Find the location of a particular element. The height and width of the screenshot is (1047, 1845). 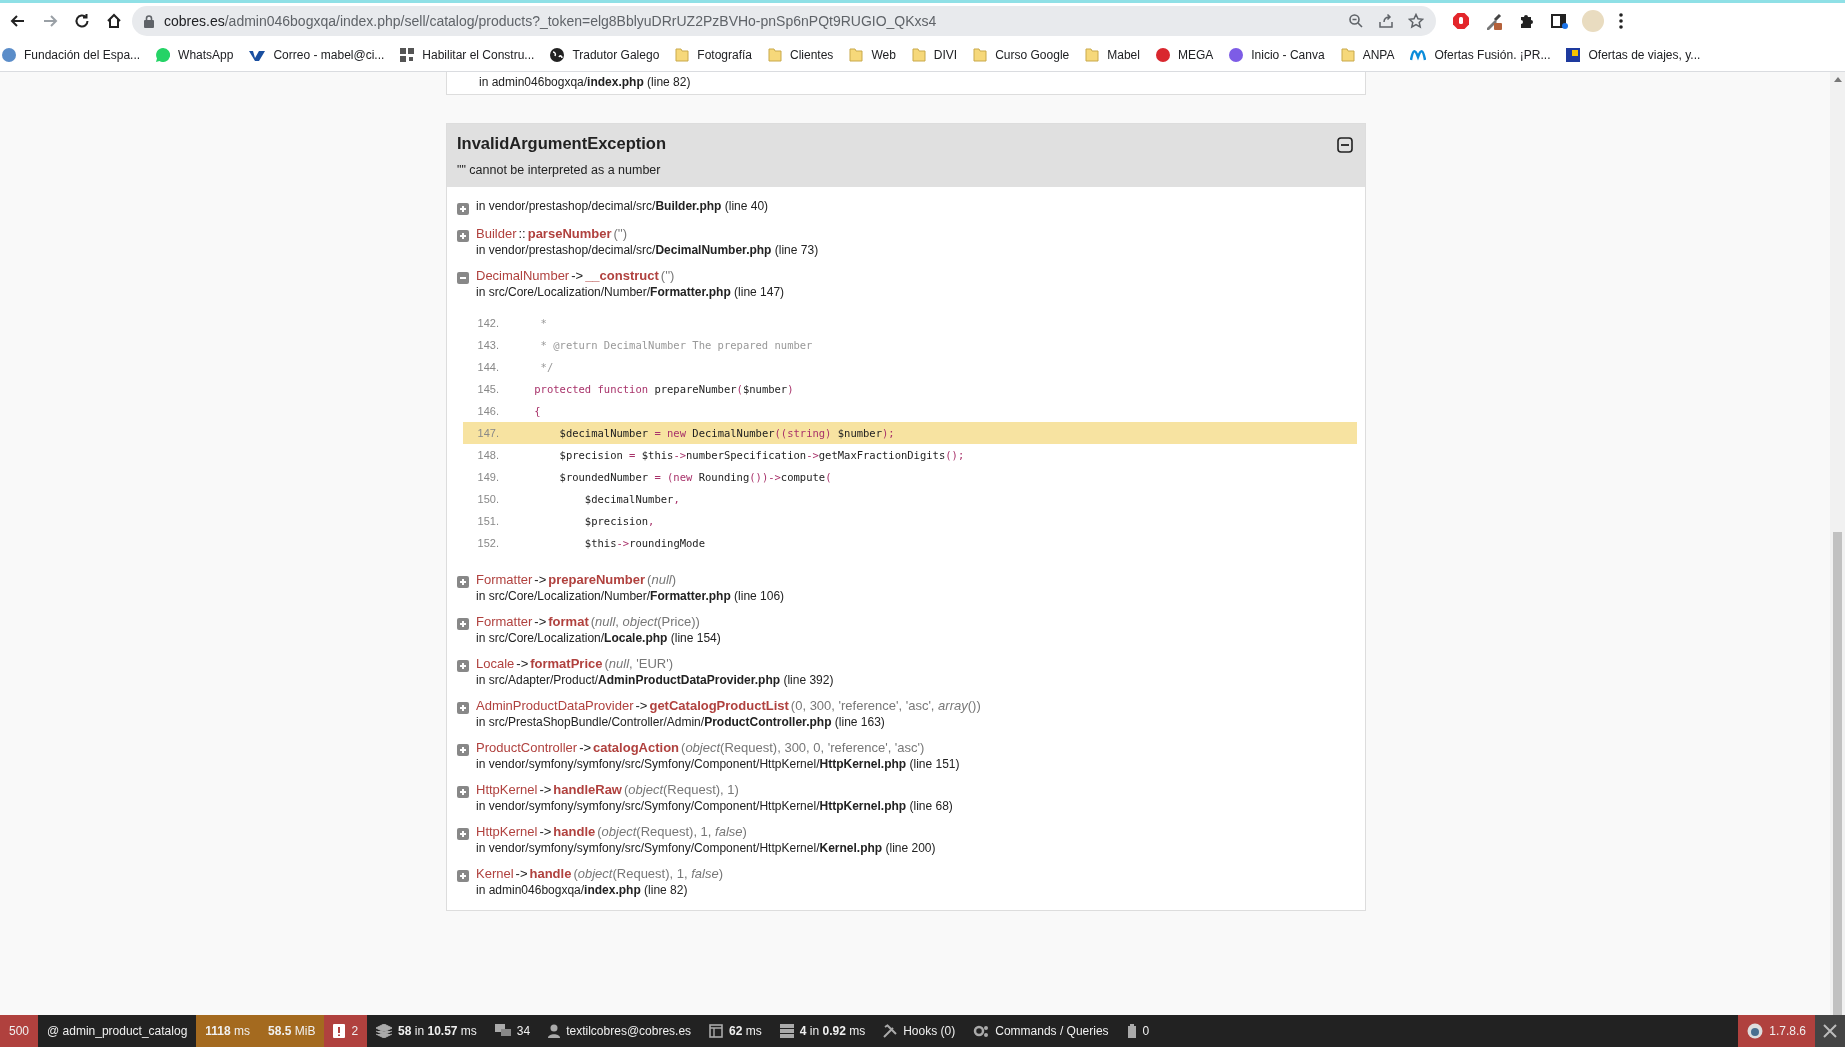

function-name: handleRaw is located at coordinates (587, 789).